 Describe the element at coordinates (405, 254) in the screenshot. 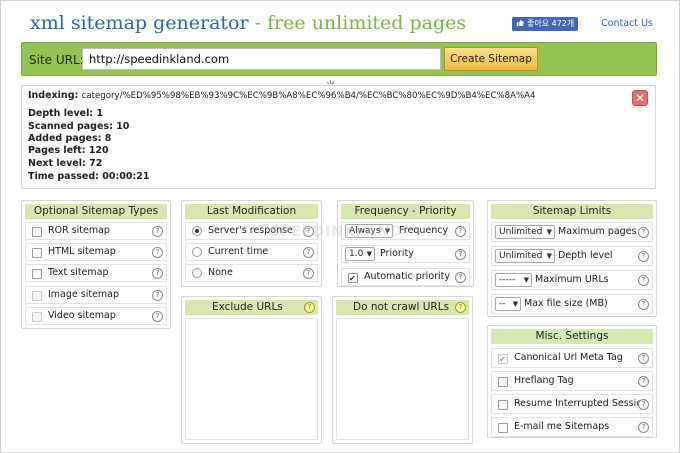

I see `priority-row: 1.0 ▼ Priority ?` at that location.